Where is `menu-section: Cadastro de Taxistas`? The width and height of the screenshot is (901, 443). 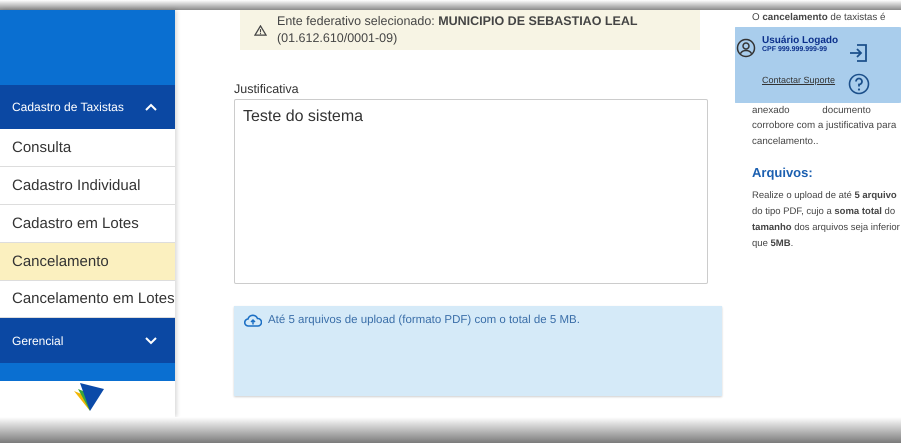
menu-section: Cadastro de Taxistas is located at coordinates (87, 107).